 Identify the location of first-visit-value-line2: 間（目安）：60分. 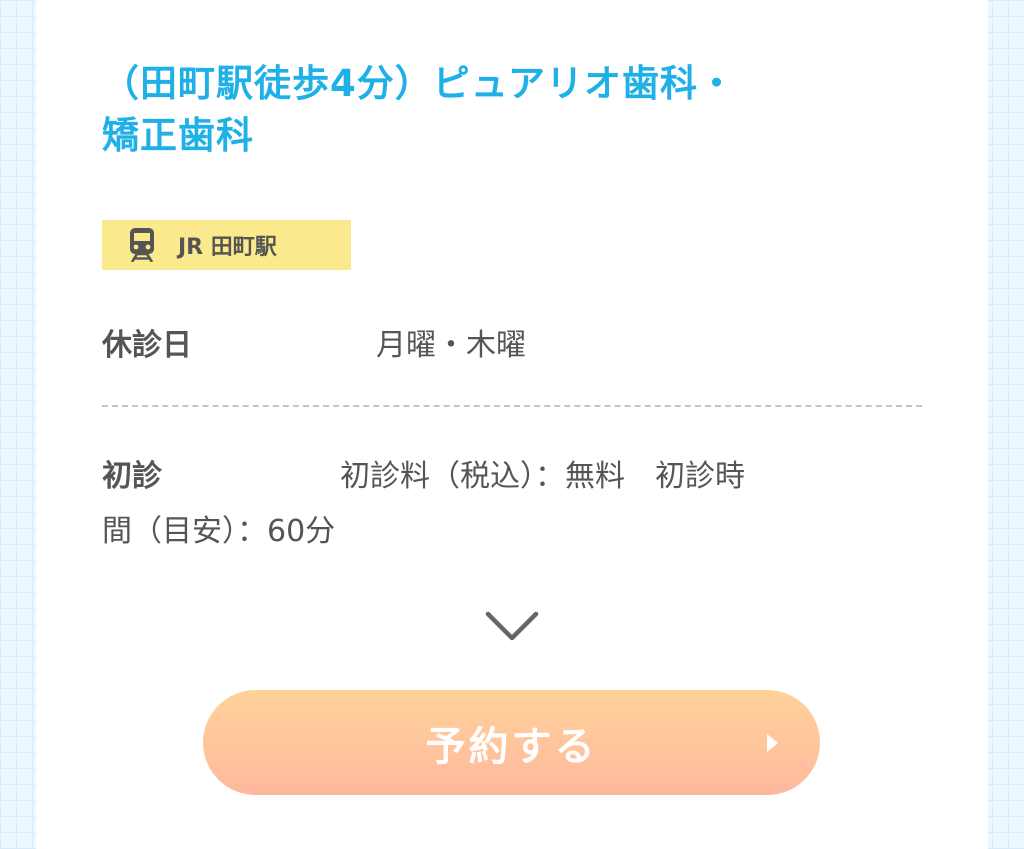
(219, 531).